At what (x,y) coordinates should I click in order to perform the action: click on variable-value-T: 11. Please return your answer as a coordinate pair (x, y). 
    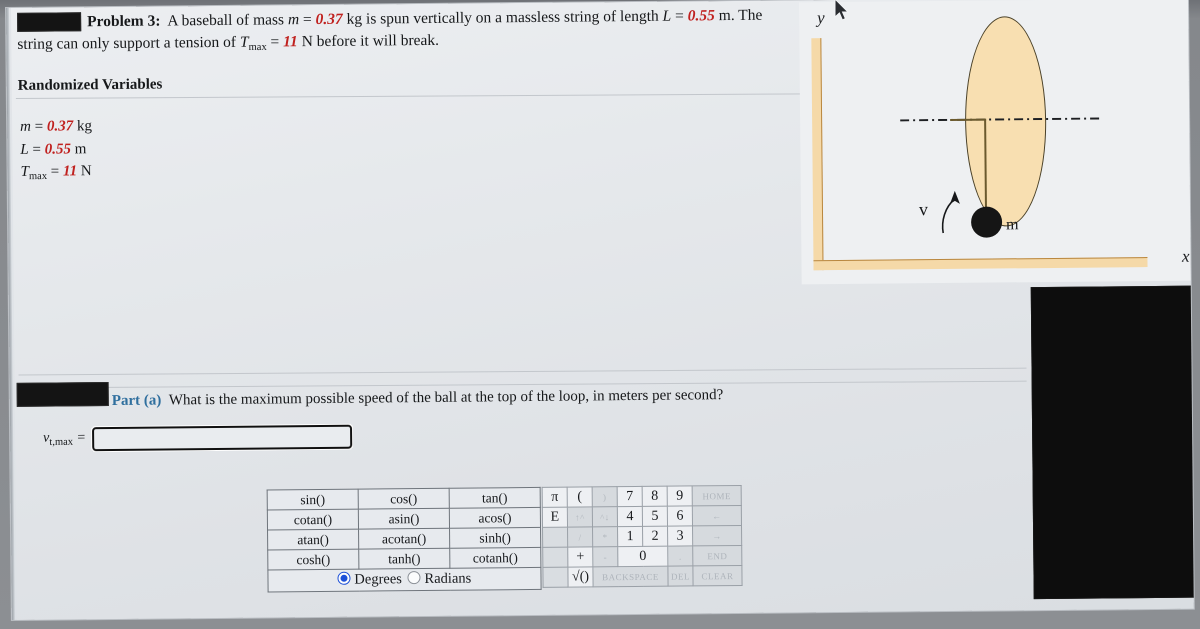
    Looking at the image, I should click on (70, 171).